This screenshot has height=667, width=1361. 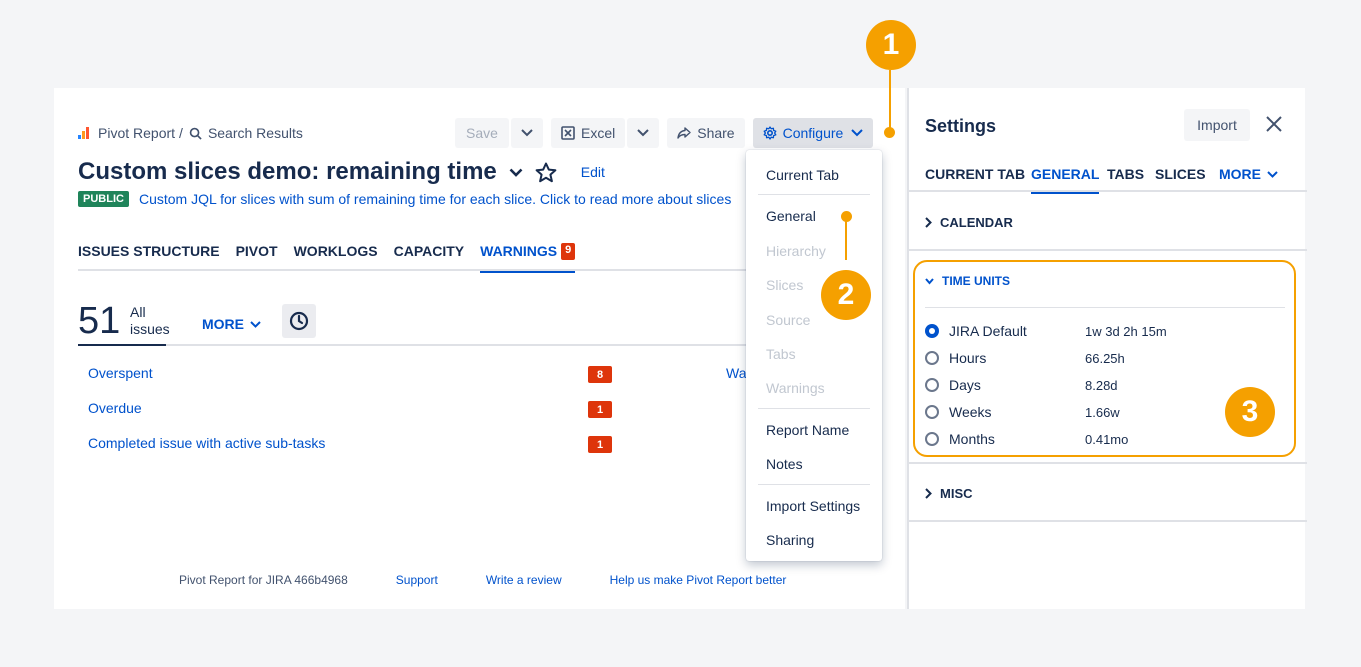 What do you see at coordinates (846, 295) in the screenshot?
I see `callout-2: 2` at bounding box center [846, 295].